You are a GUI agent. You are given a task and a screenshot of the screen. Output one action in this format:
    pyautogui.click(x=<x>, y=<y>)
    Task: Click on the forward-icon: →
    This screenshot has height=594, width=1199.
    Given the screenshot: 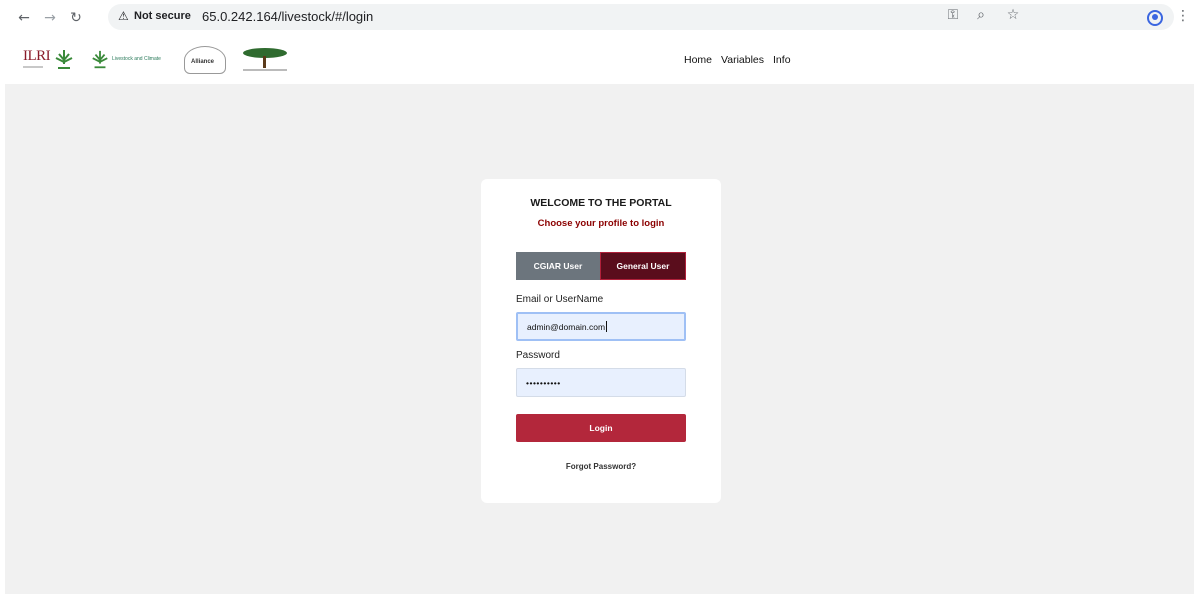 What is the action you would take?
    pyautogui.click(x=50, y=18)
    